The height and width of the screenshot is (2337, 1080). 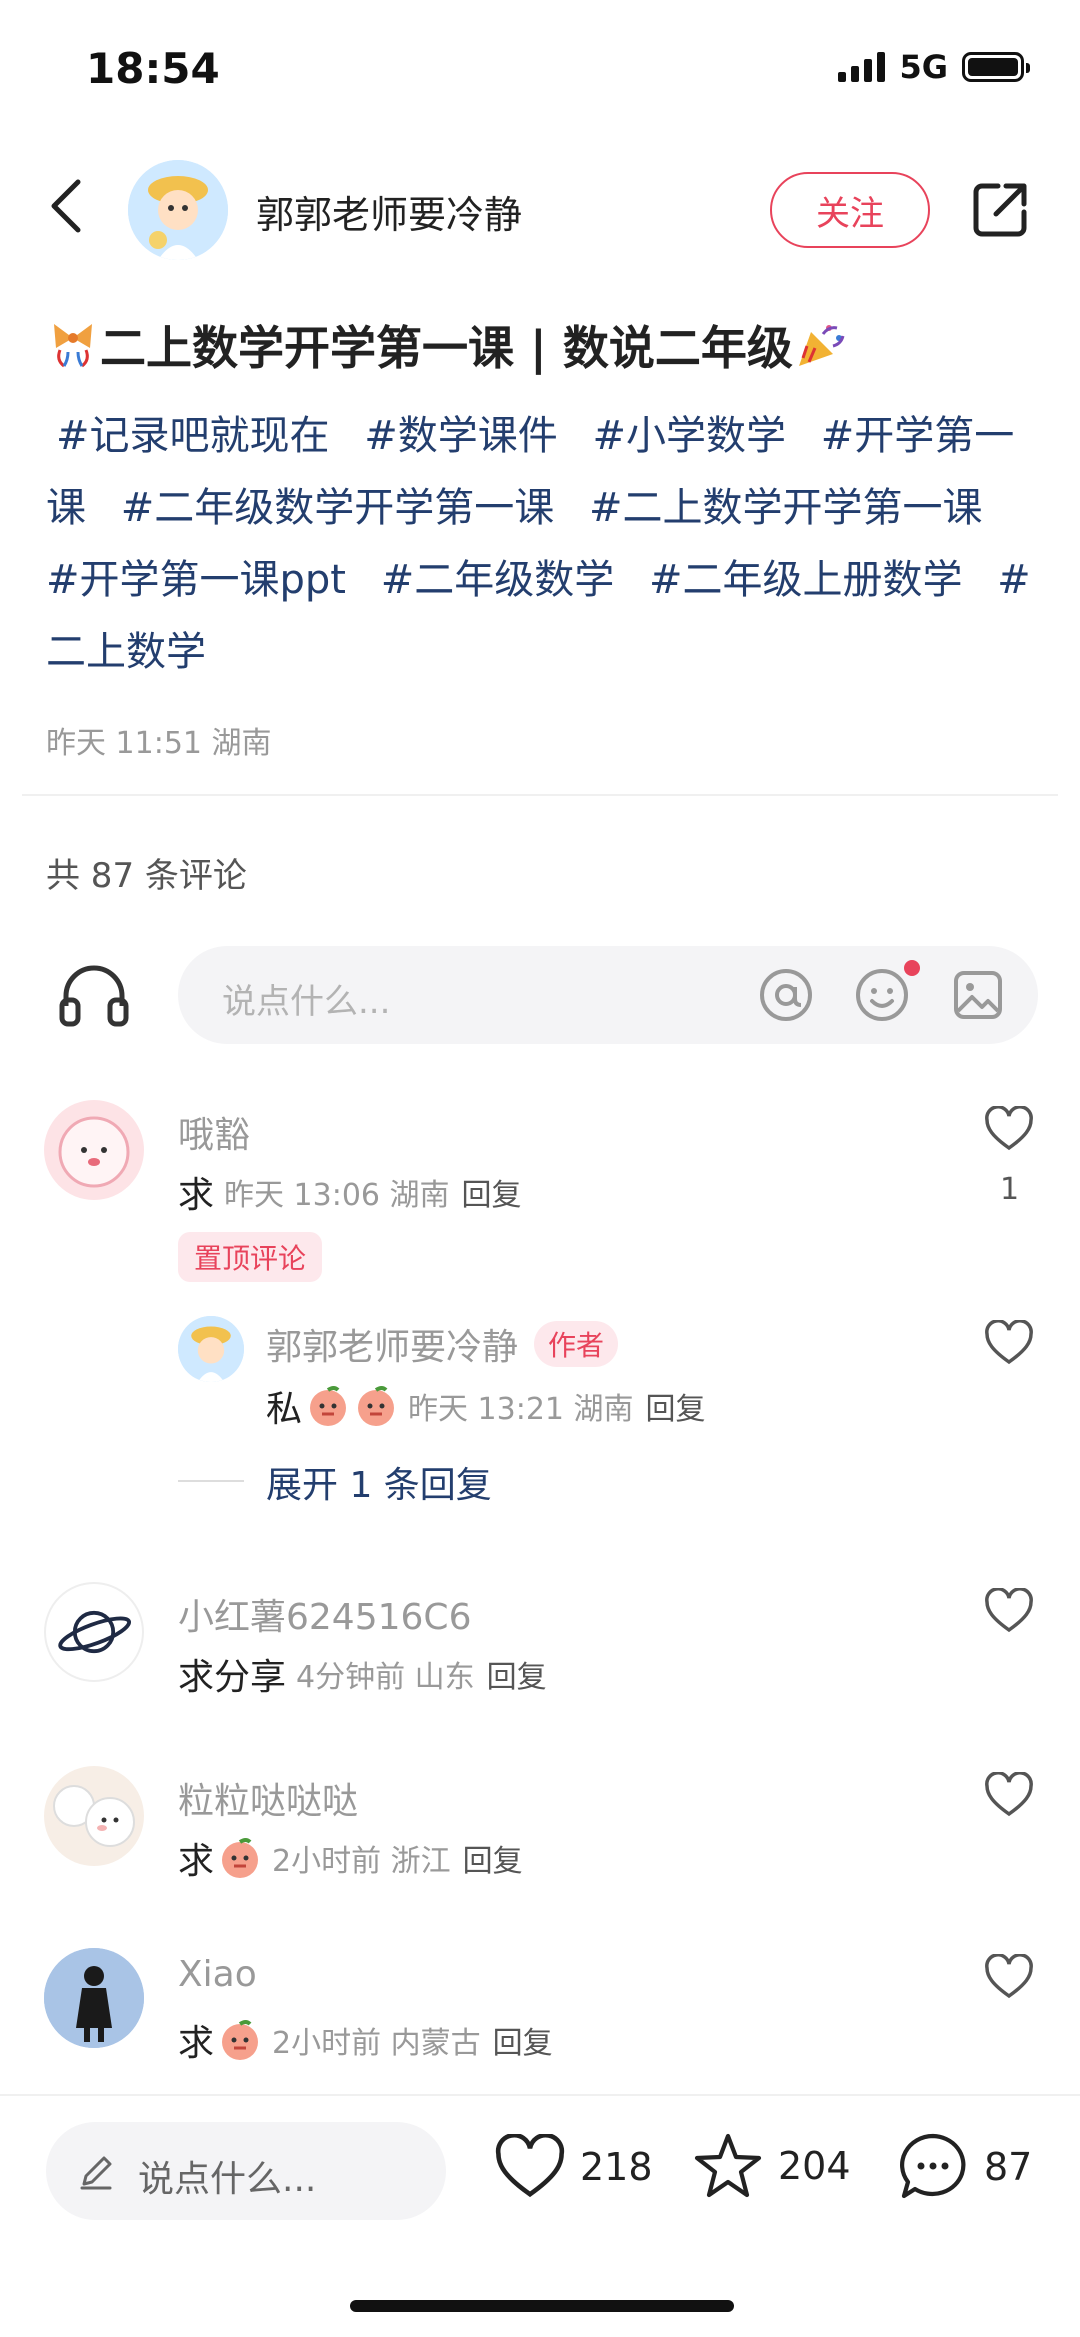 I want to click on signal-icon, so click(x=862, y=67).